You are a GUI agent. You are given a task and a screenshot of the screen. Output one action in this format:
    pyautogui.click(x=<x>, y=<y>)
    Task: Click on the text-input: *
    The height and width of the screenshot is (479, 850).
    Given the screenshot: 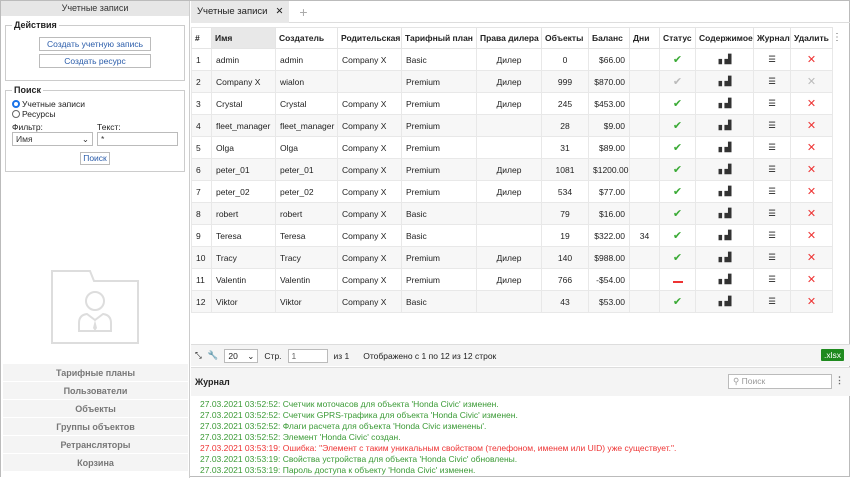 What is the action you would take?
    pyautogui.click(x=137, y=139)
    